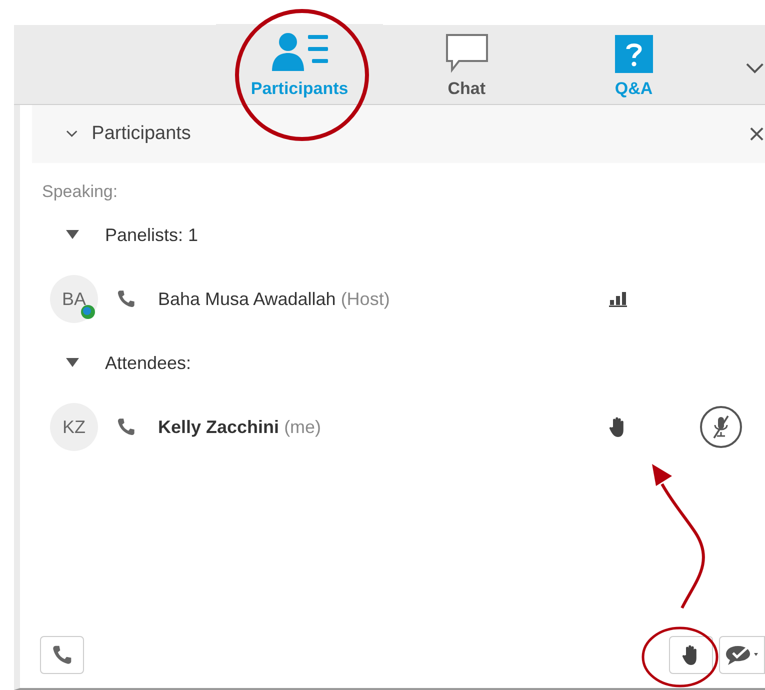  Describe the element at coordinates (247, 298) in the screenshot. I see `participant-name: Baha Musa Awadallah` at that location.